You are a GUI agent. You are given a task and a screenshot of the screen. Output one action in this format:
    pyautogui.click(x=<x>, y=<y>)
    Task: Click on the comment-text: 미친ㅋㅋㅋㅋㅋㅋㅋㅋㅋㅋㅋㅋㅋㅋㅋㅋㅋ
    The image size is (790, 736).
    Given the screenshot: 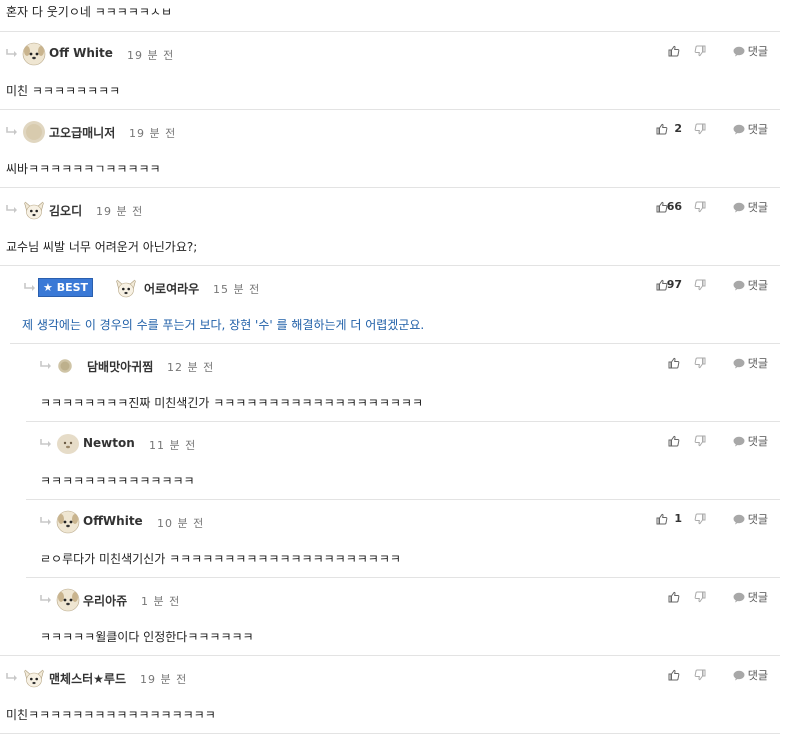 What is the action you would take?
    pyautogui.click(x=111, y=715)
    